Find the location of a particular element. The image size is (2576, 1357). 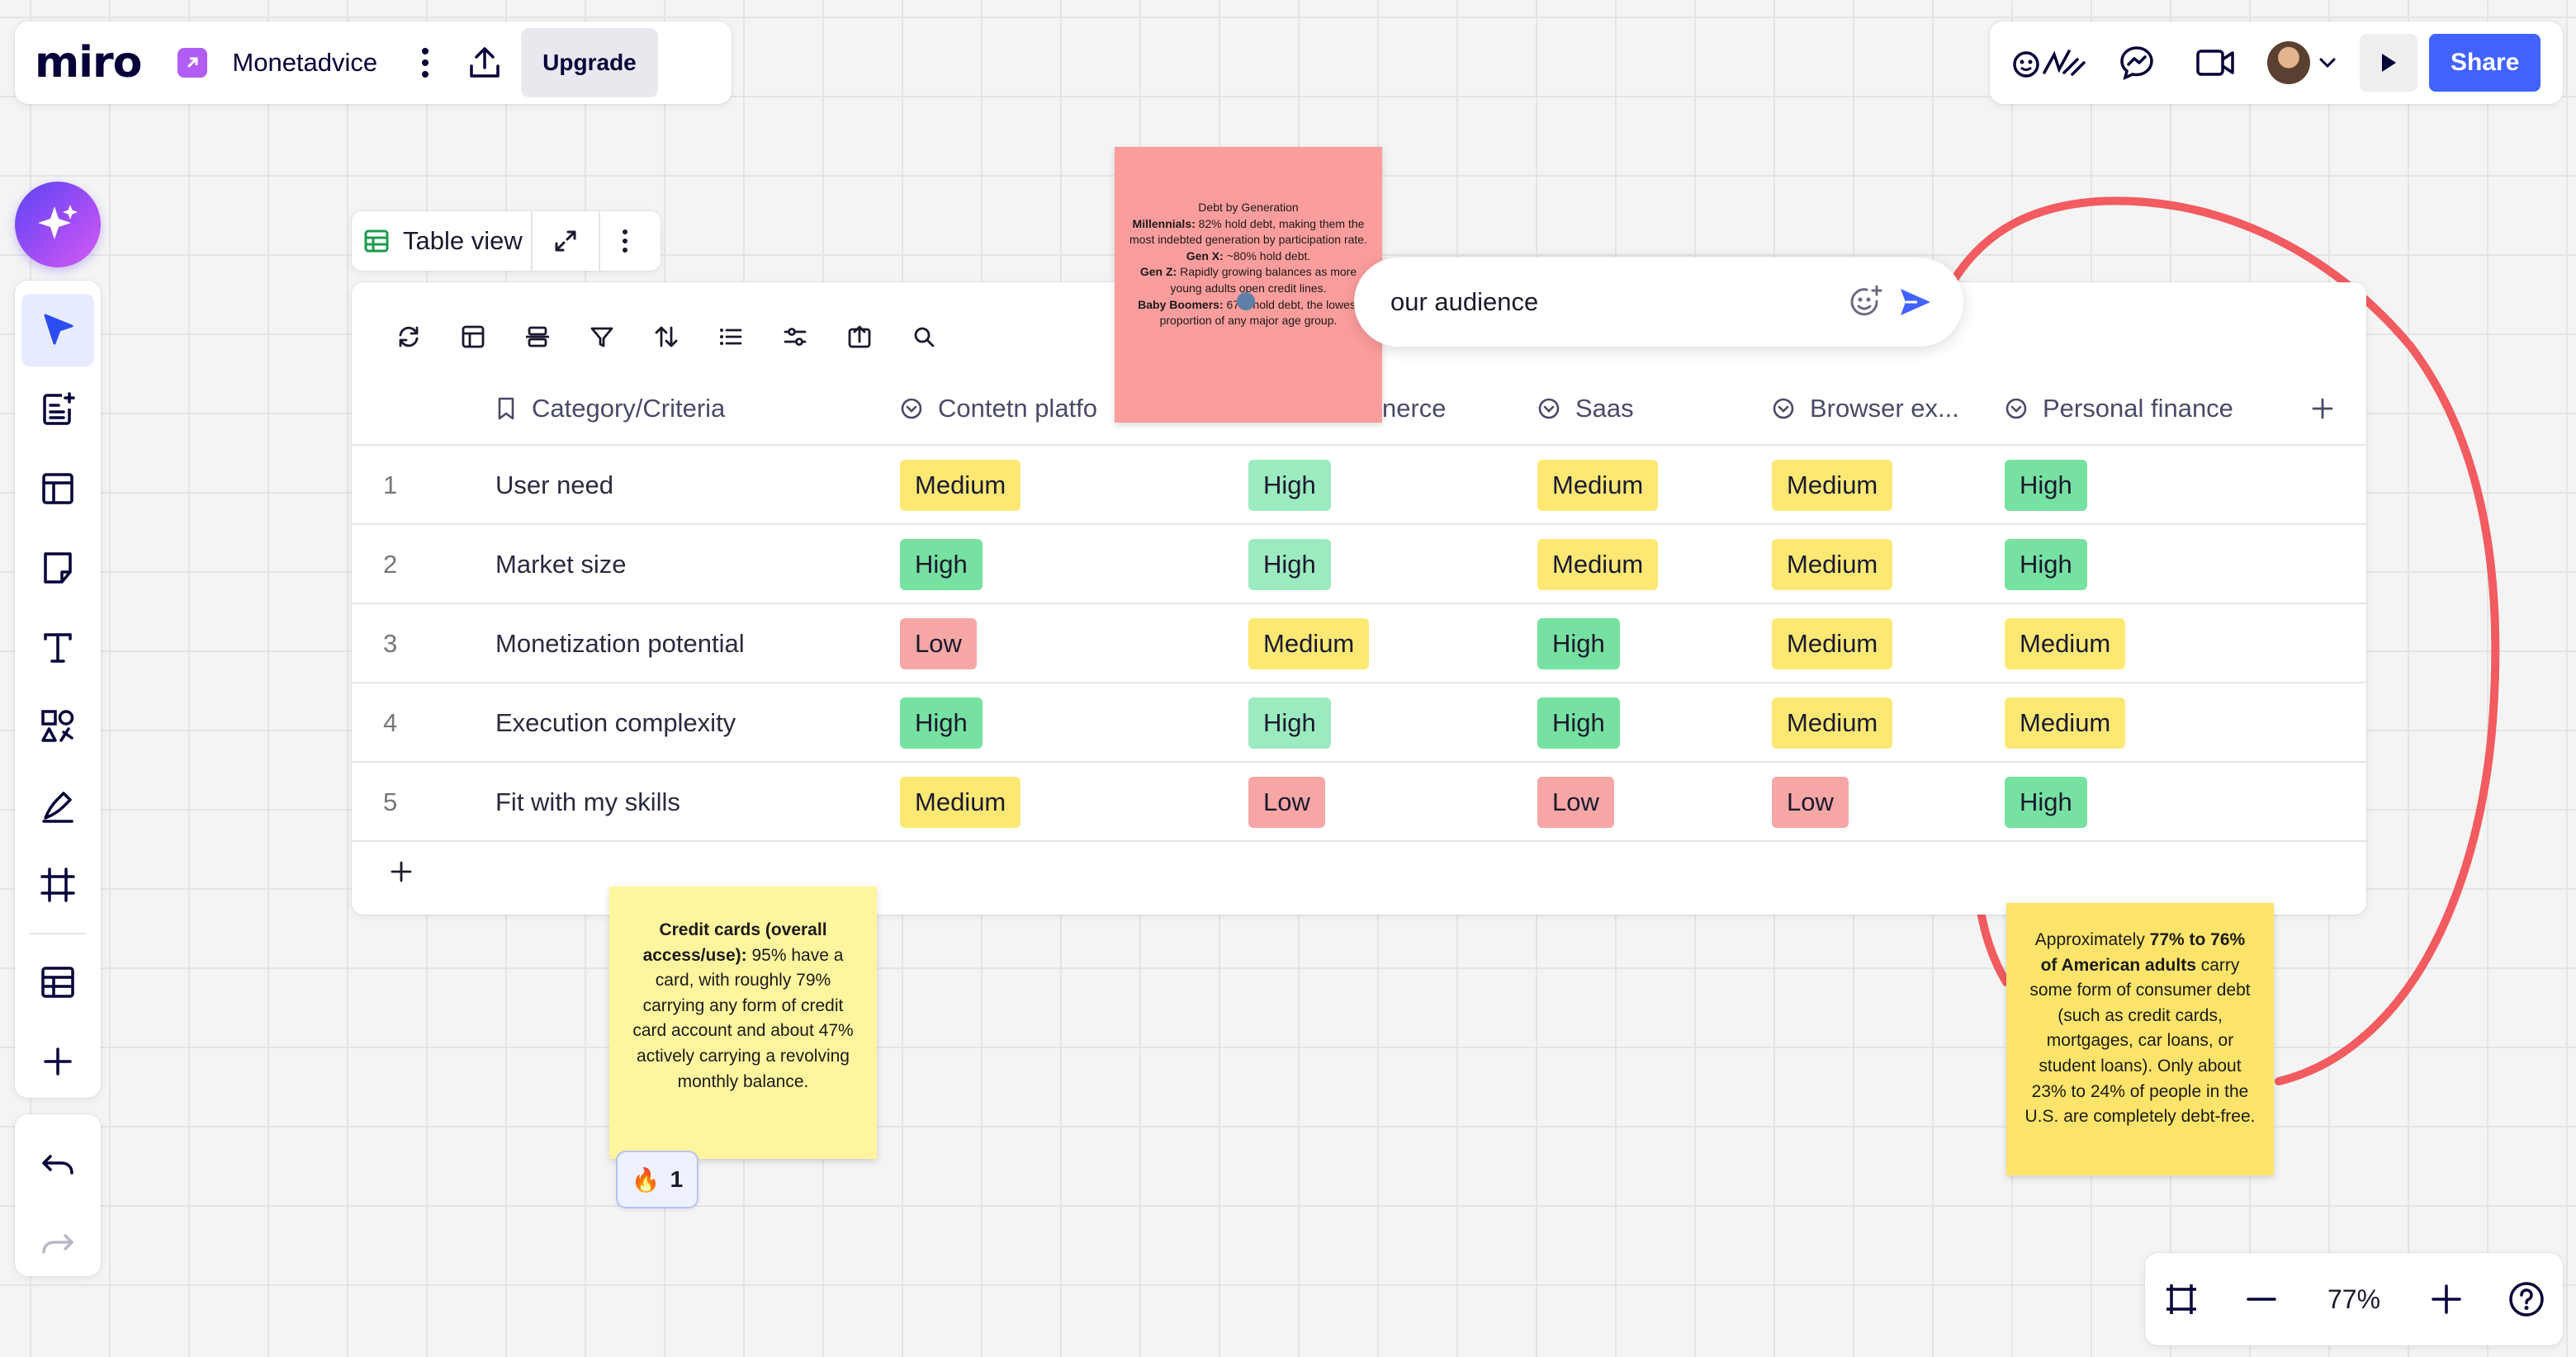

board-name: Monetadvice is located at coordinates (304, 63).